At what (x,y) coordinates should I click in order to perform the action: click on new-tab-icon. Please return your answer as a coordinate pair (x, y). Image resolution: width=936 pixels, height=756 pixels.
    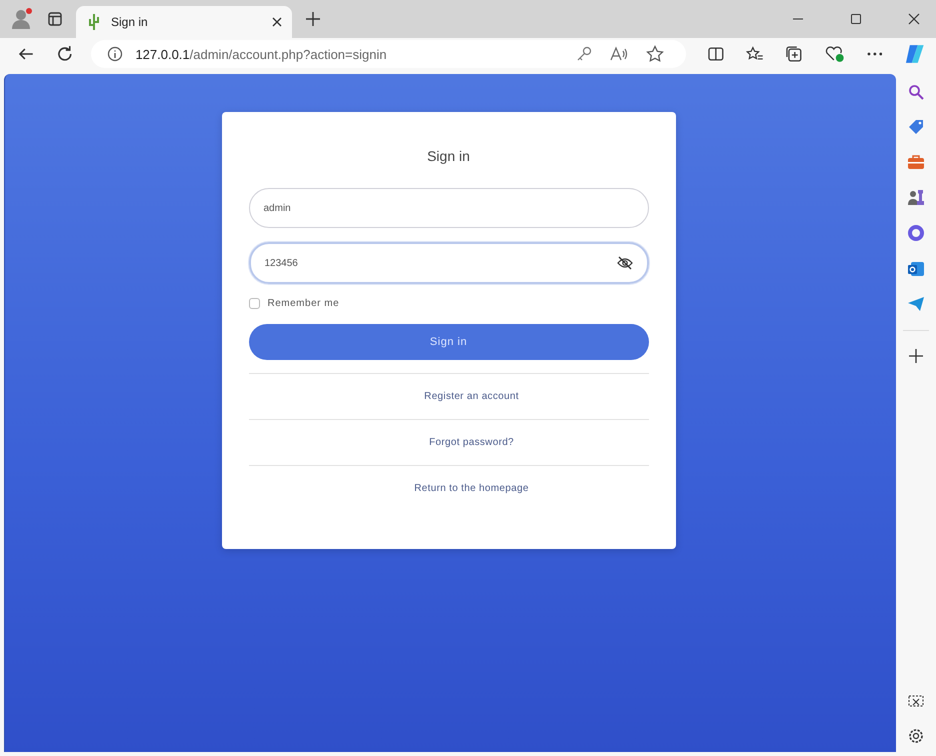
    Looking at the image, I should click on (313, 19).